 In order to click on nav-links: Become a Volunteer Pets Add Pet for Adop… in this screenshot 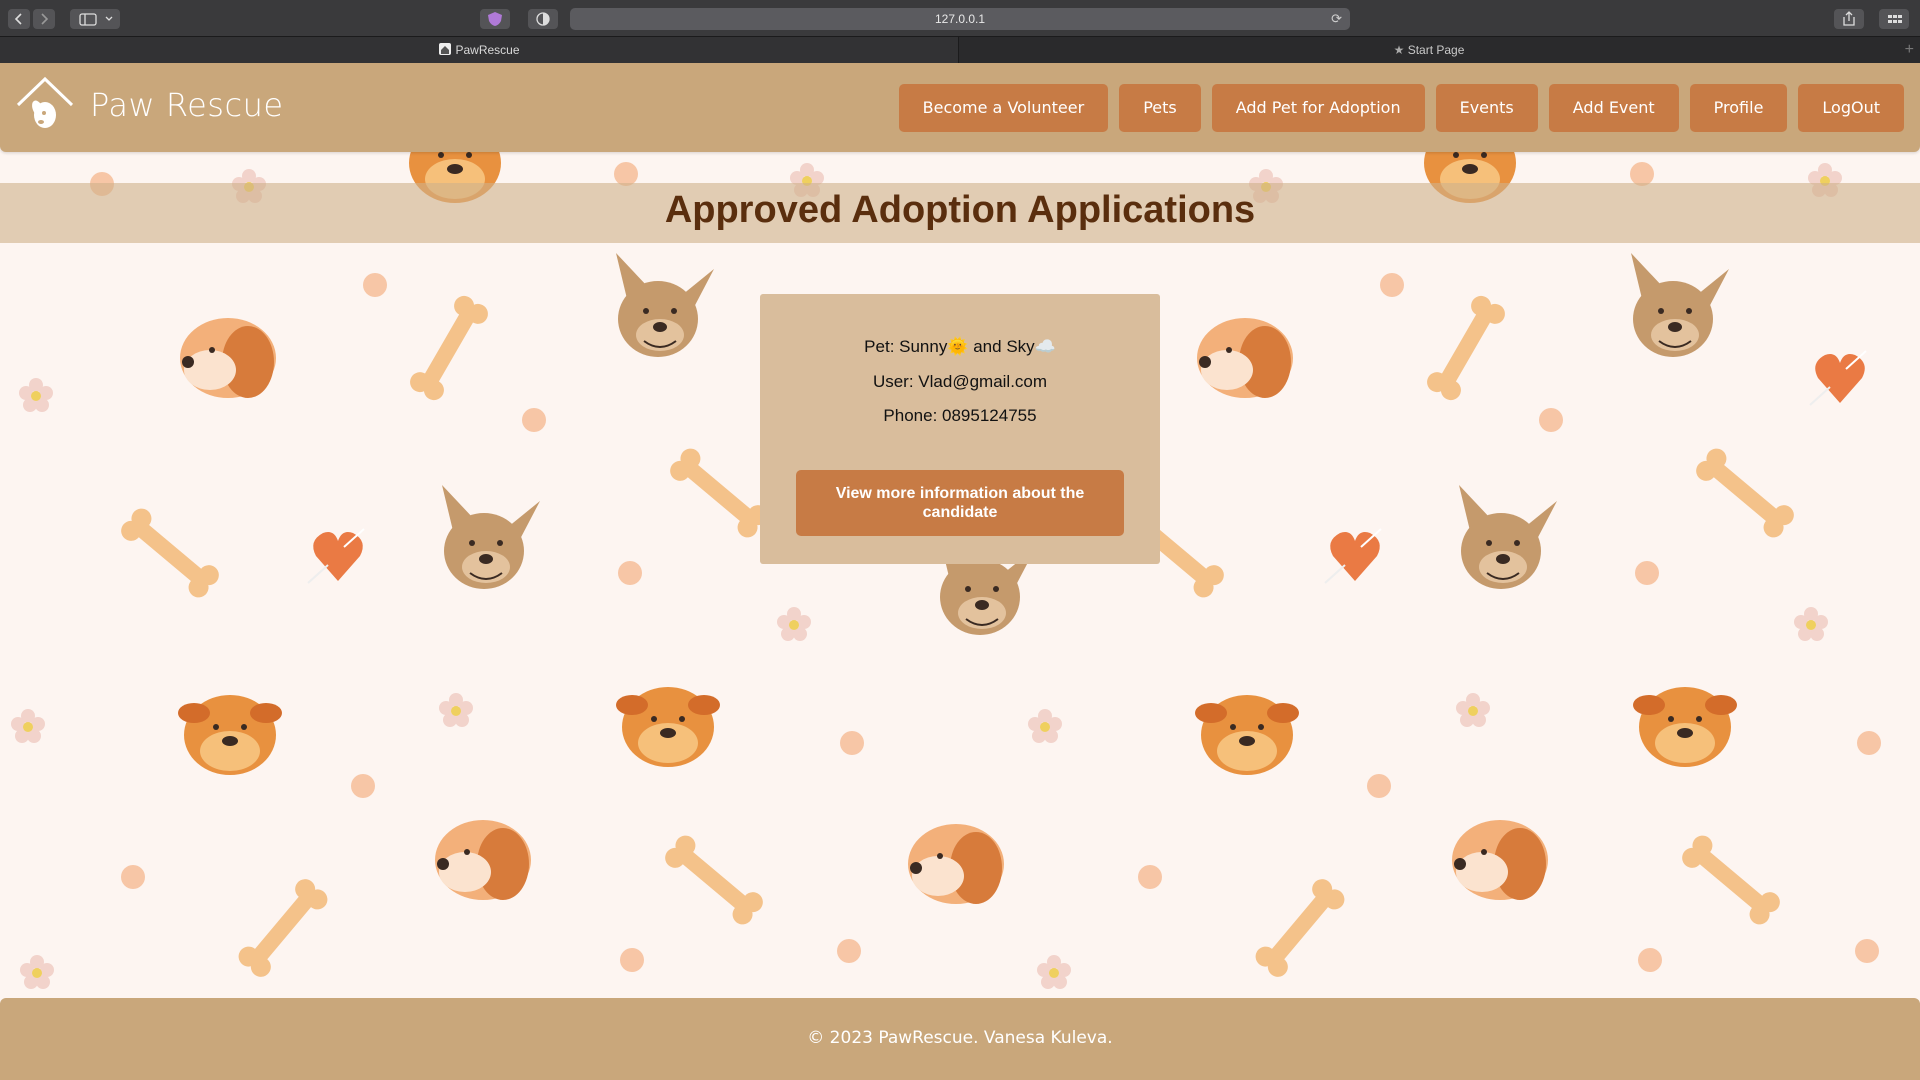, I will do `click(1401, 108)`.